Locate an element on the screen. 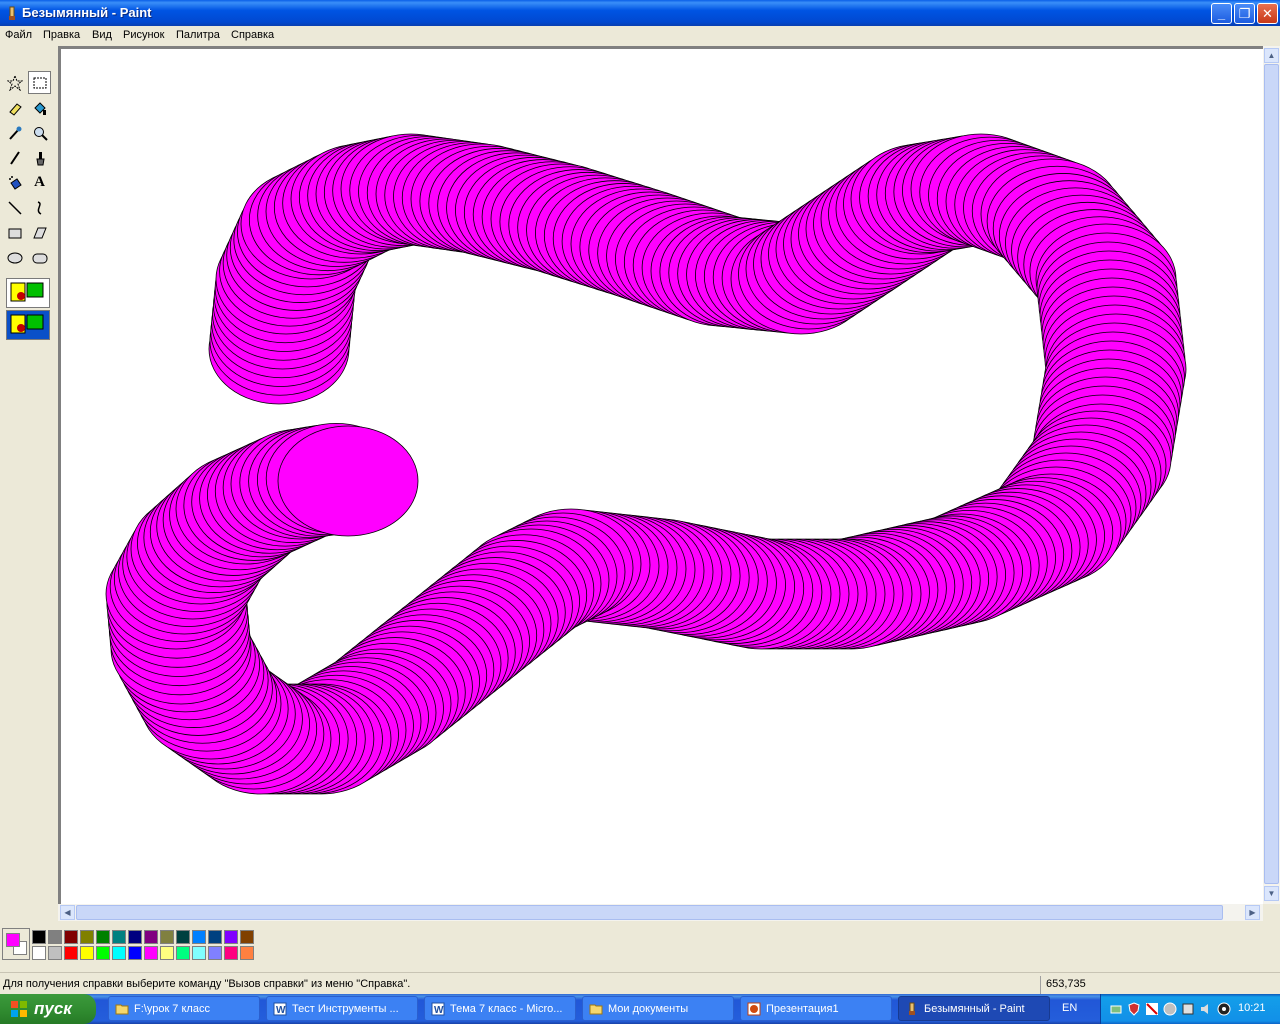 The height and width of the screenshot is (1024, 1280). title-bar: Безымянный - Paint _ ❐ ✕ is located at coordinates (640, 13).